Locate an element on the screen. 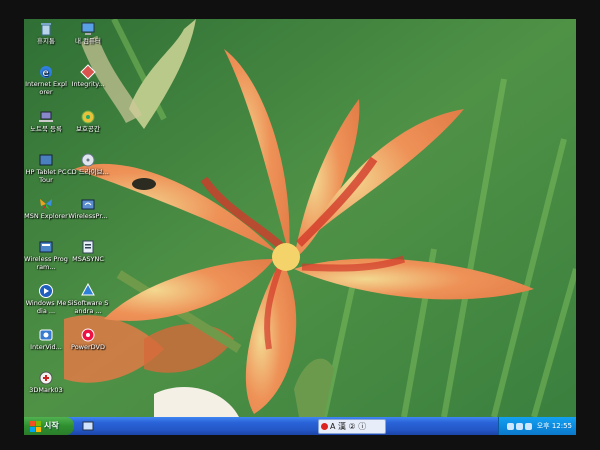 Image resolution: width=600 pixels, height=450 pixels. desktop-icon-label: 3DMark03 is located at coordinates (46, 390).